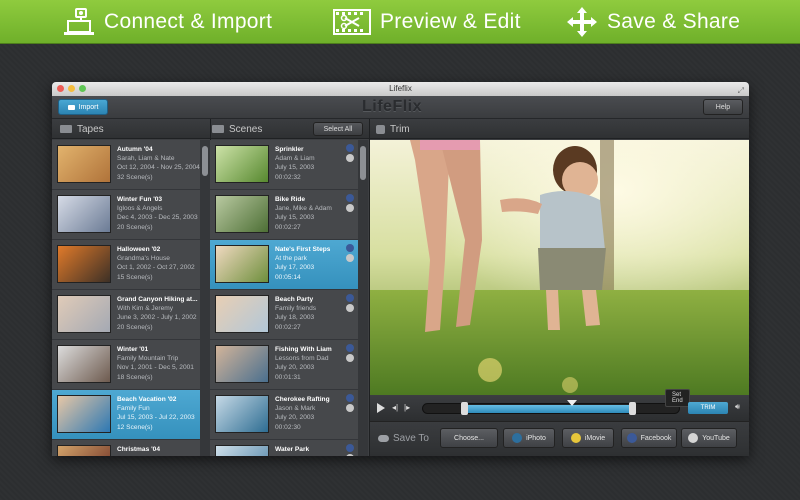 This screenshot has height=500, width=800. I want to click on help-button: Help, so click(723, 107).